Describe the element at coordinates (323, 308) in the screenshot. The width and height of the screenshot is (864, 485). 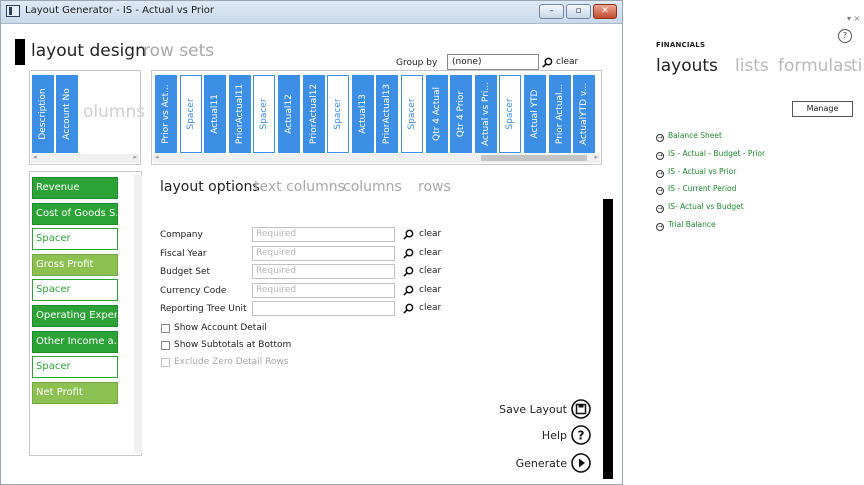
I see `field-input` at that location.